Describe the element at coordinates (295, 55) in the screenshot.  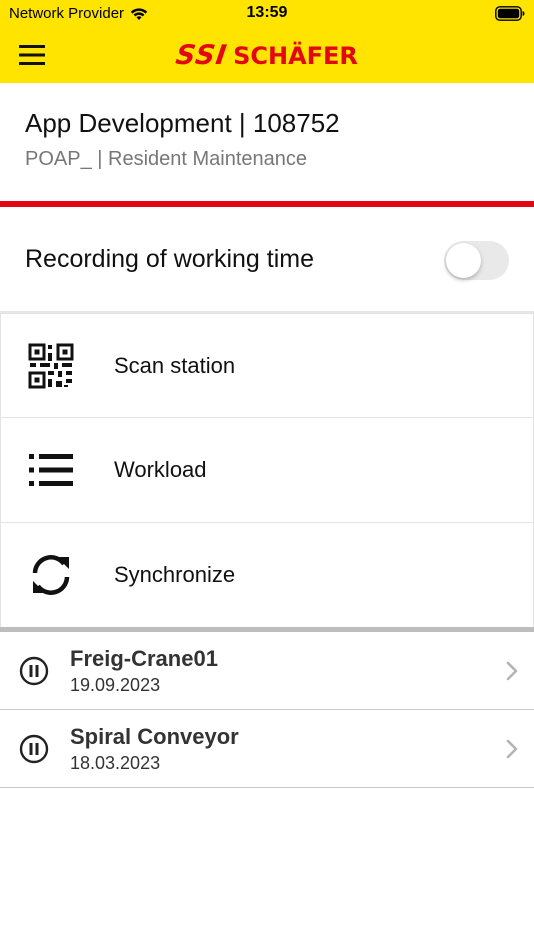
I see `logo-schafer: SCHÄFER` at that location.